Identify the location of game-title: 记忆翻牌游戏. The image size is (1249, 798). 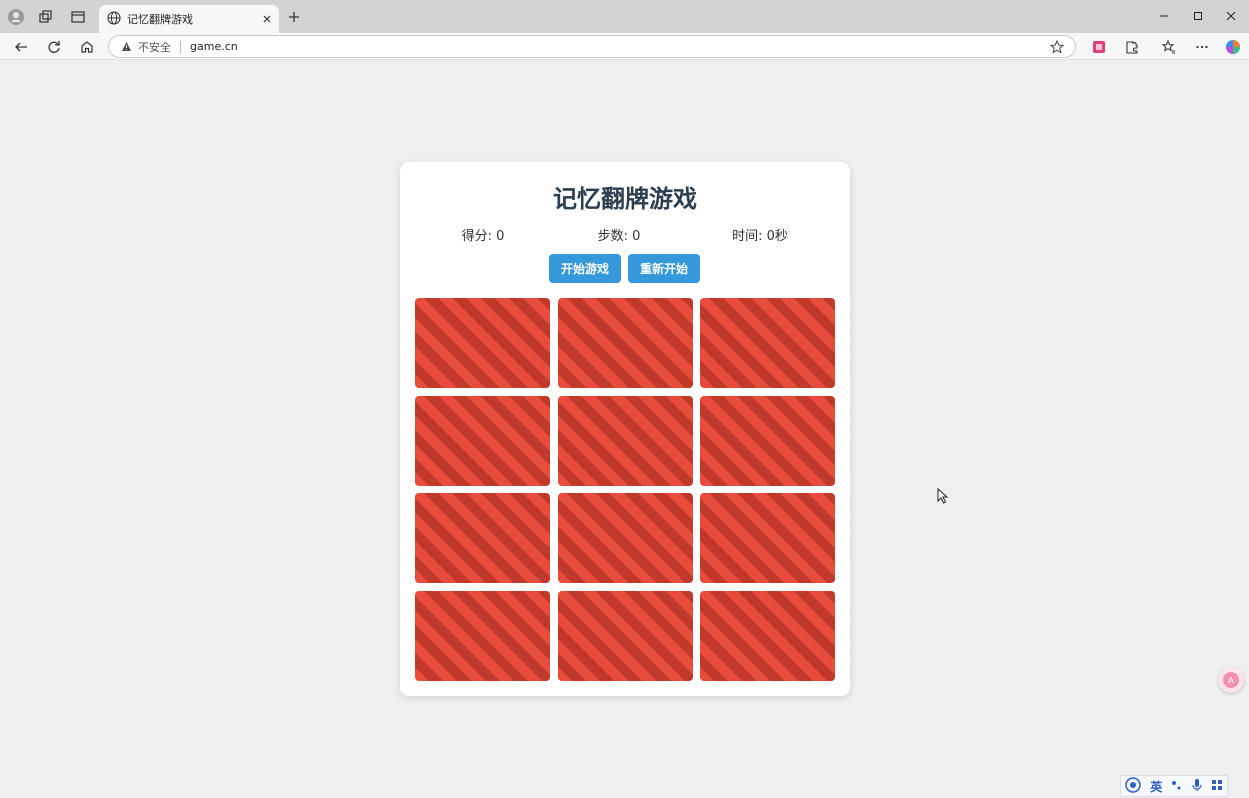
(625, 199).